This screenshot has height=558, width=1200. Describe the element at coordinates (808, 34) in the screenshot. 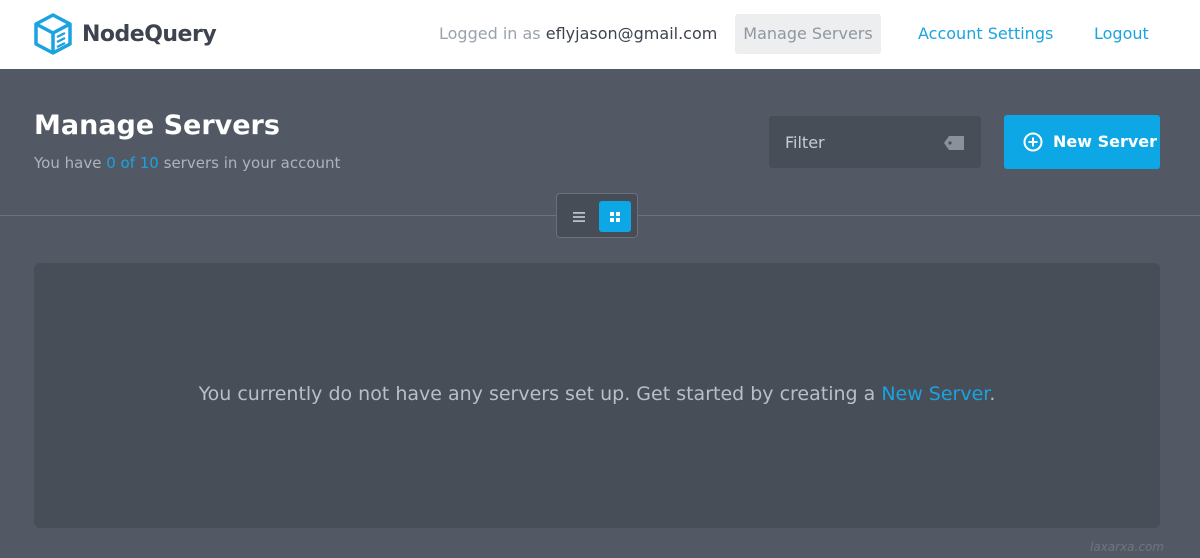

I see `nav-manage-servers: Manage Servers` at that location.